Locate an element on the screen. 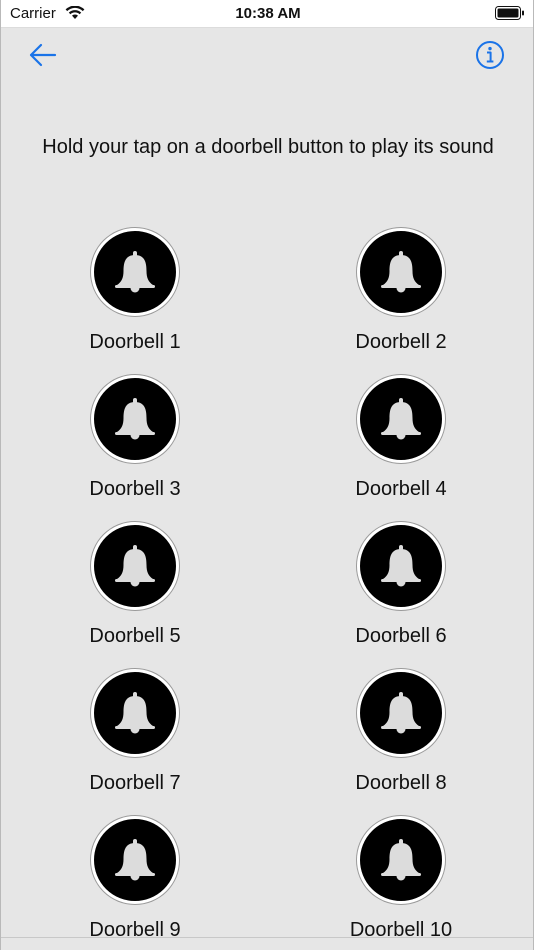  bottom-edge is located at coordinates (267, 943).